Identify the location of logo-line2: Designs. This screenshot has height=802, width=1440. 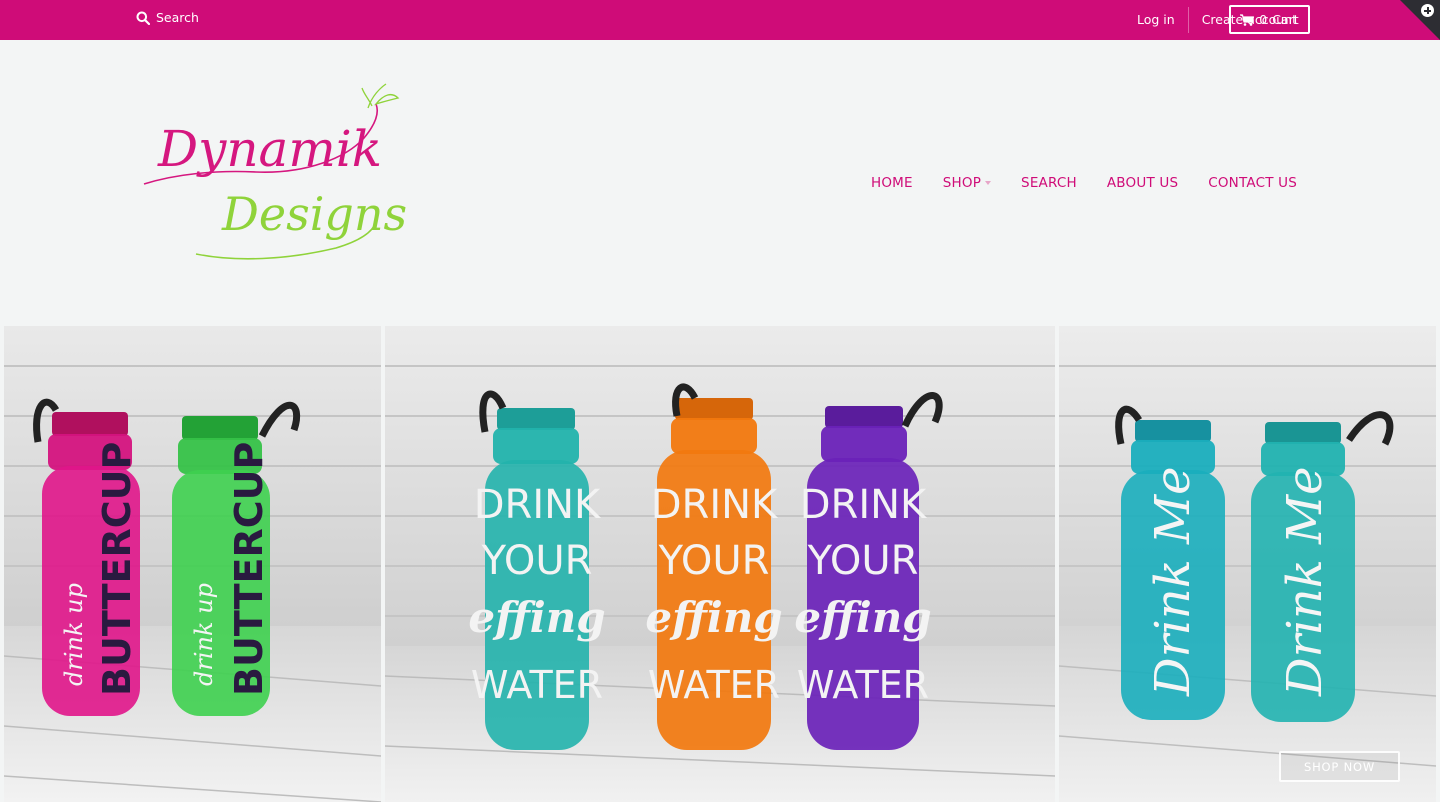
(313, 214).